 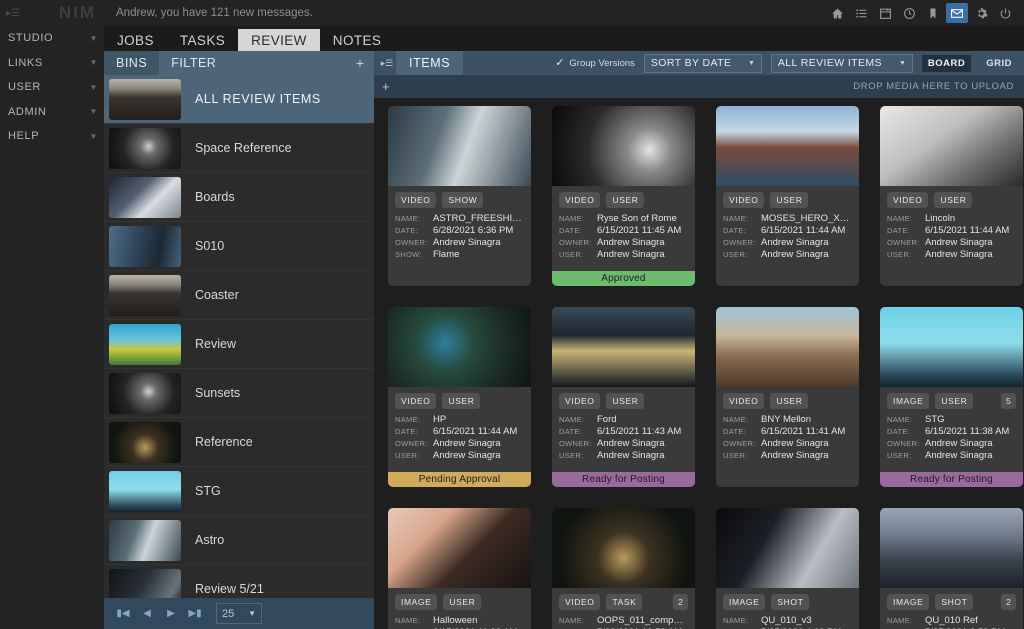 What do you see at coordinates (145, 583) in the screenshot?
I see `bin-thumbnail` at bounding box center [145, 583].